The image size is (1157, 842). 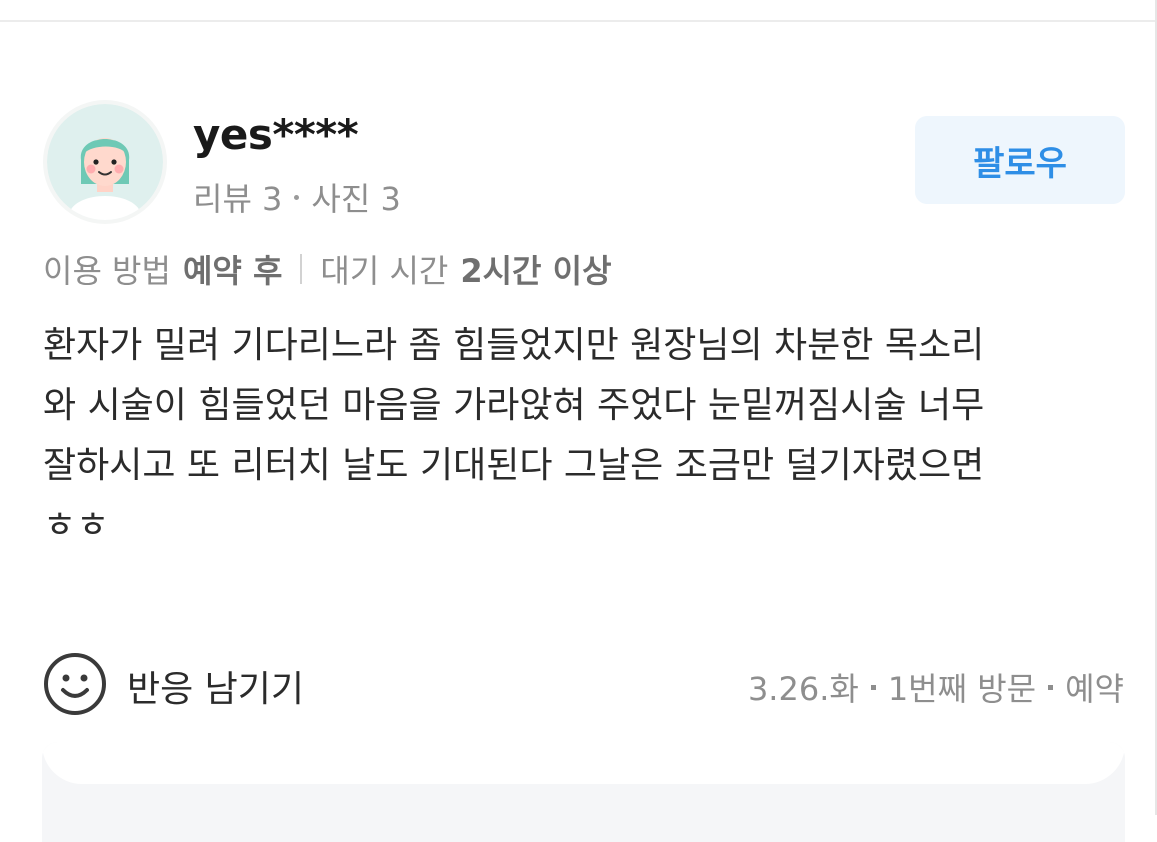 What do you see at coordinates (578, 21) in the screenshot?
I see `top-divider` at bounding box center [578, 21].